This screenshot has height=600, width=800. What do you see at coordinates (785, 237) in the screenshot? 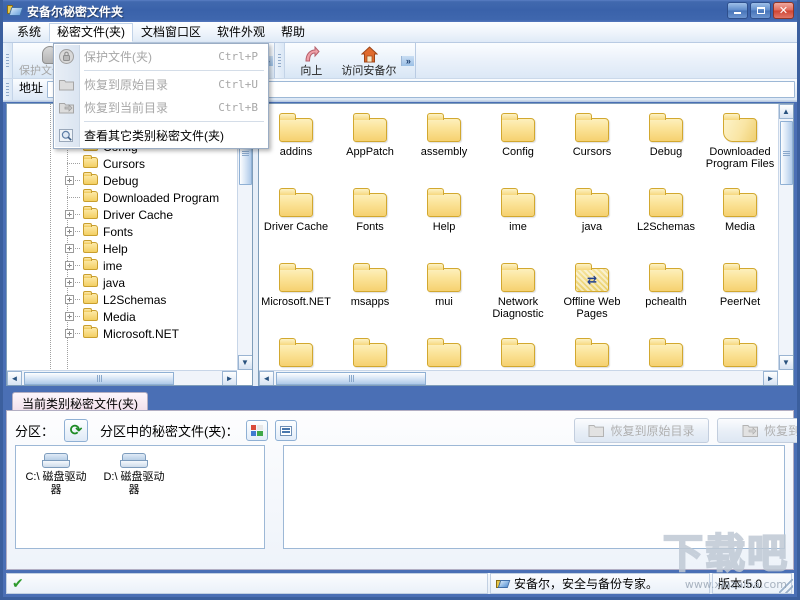
I see `filelist-vertical-scrollbar: ▲ ▼` at bounding box center [785, 237].